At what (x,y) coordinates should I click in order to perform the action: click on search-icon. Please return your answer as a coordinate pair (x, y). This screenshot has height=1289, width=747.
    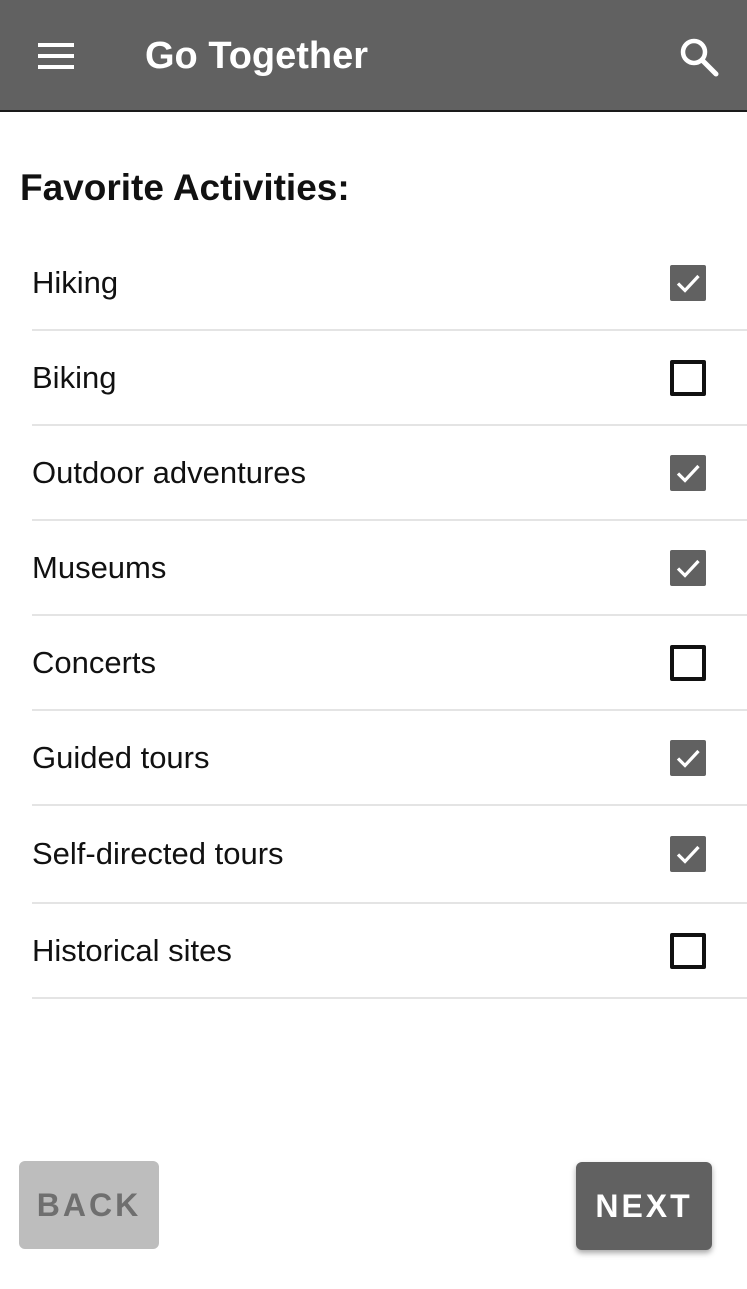
    Looking at the image, I should click on (699, 57).